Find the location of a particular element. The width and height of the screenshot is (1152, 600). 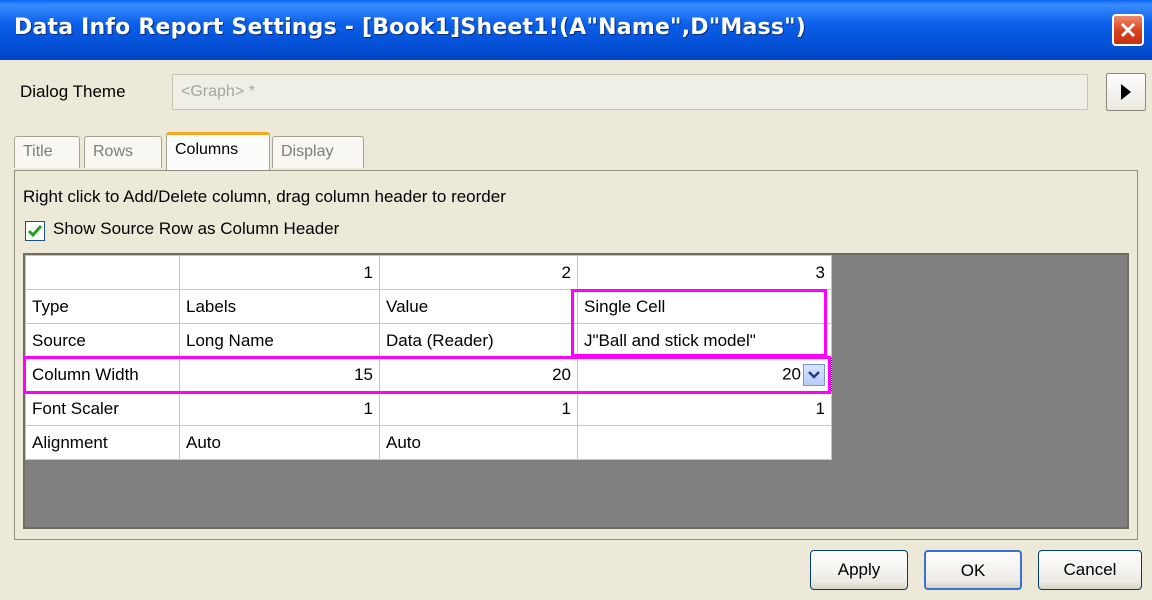

ok-button: OK is located at coordinates (973, 570).